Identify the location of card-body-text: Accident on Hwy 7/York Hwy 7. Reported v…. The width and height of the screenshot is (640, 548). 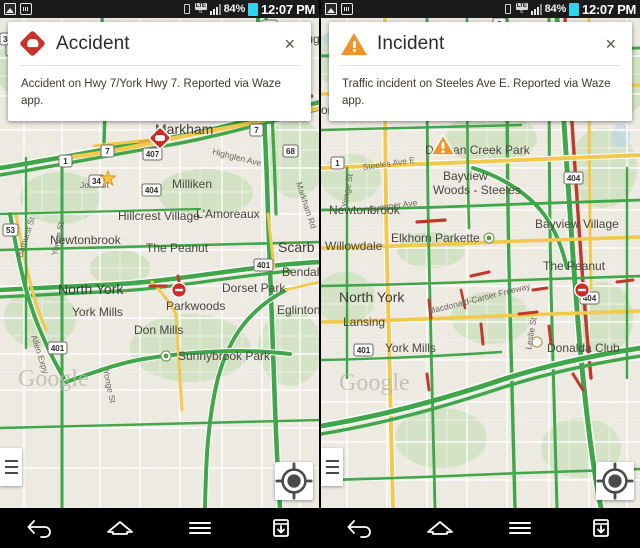
(151, 92).